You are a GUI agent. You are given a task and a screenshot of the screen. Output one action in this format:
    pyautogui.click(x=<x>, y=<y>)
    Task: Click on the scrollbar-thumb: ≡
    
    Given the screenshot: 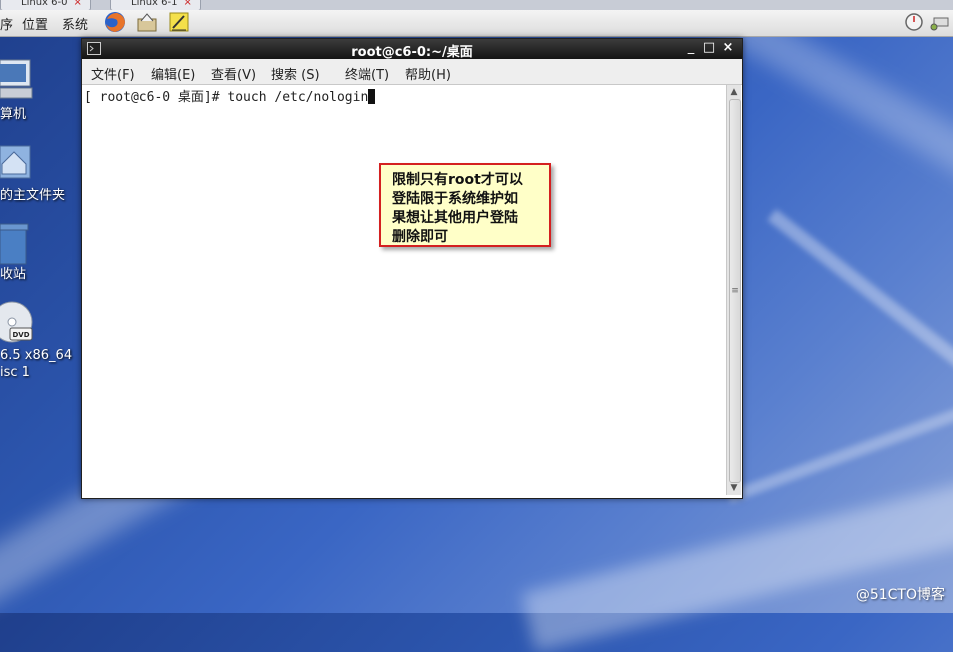 What is the action you would take?
    pyautogui.click(x=735, y=291)
    